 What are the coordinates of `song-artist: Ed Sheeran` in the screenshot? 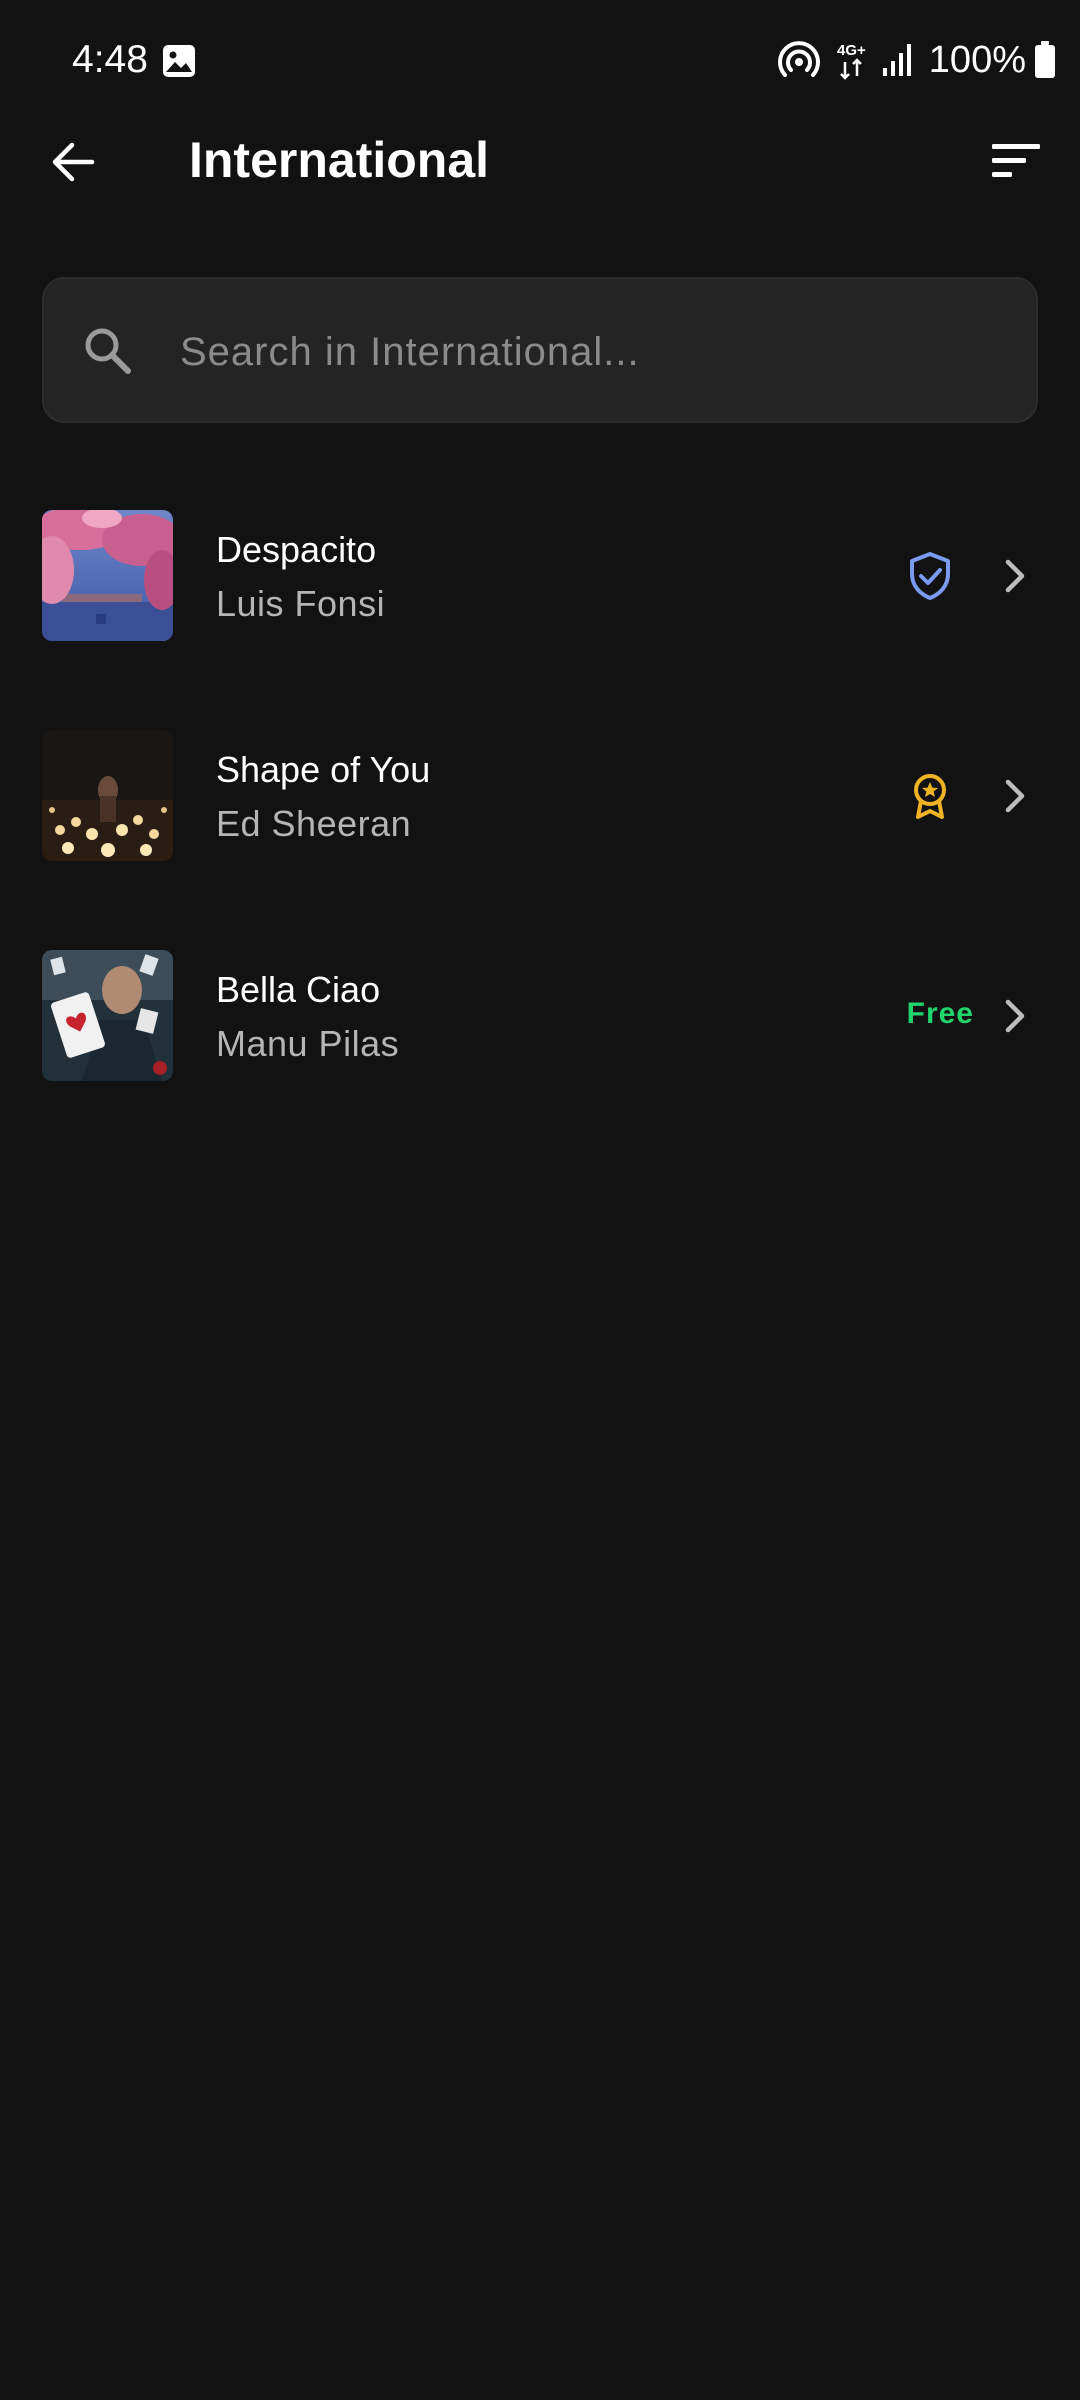 It's located at (314, 823).